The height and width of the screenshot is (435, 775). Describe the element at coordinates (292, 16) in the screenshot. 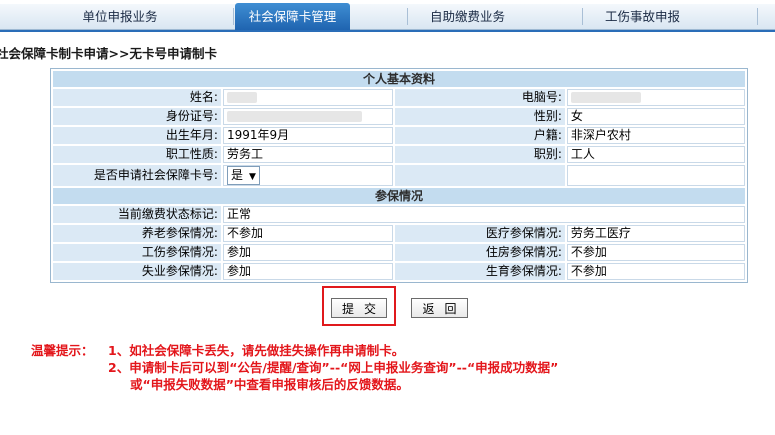

I see `tab-social-security-card: 社会保障卡管理` at that location.